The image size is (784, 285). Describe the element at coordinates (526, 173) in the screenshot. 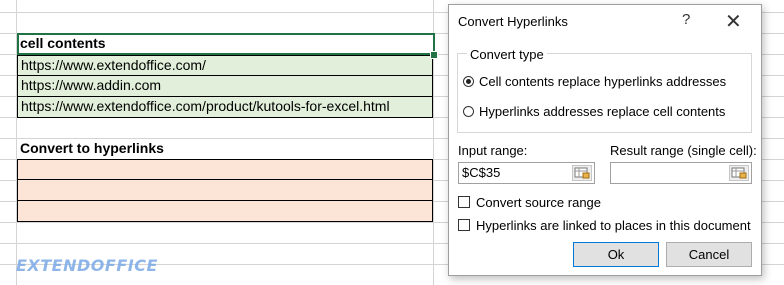

I see `input-range-field: $C$35` at that location.